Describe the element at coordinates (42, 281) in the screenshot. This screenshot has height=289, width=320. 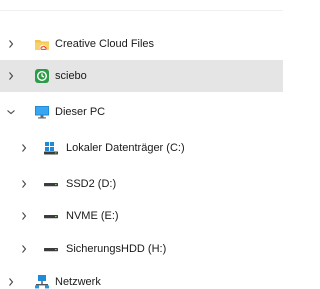
I see `network-icon` at that location.